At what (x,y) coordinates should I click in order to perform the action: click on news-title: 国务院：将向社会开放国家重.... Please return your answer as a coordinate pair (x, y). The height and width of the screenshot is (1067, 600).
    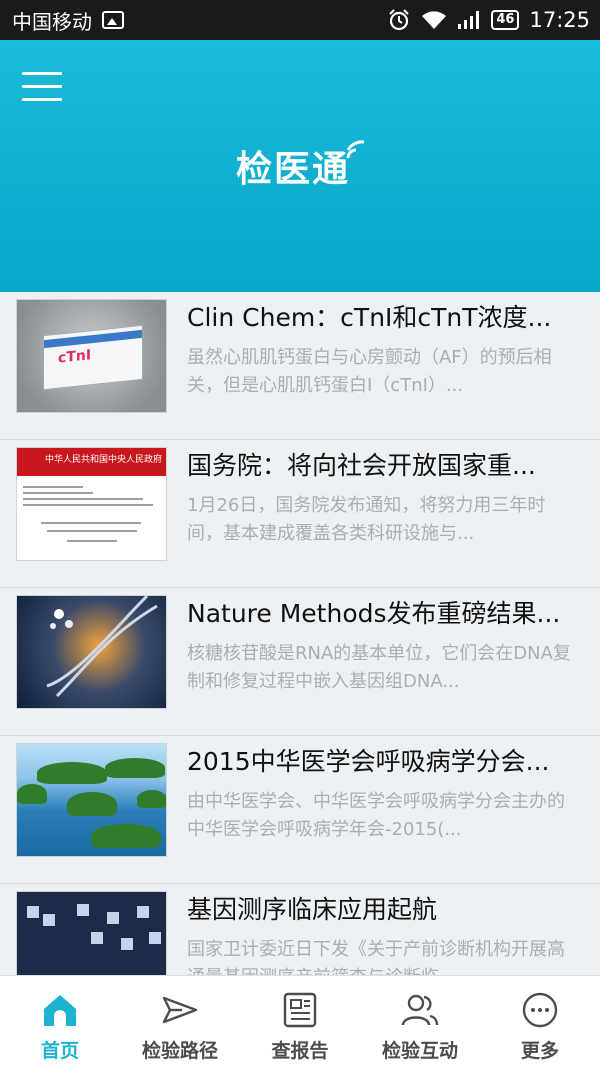
    Looking at the image, I should click on (361, 465).